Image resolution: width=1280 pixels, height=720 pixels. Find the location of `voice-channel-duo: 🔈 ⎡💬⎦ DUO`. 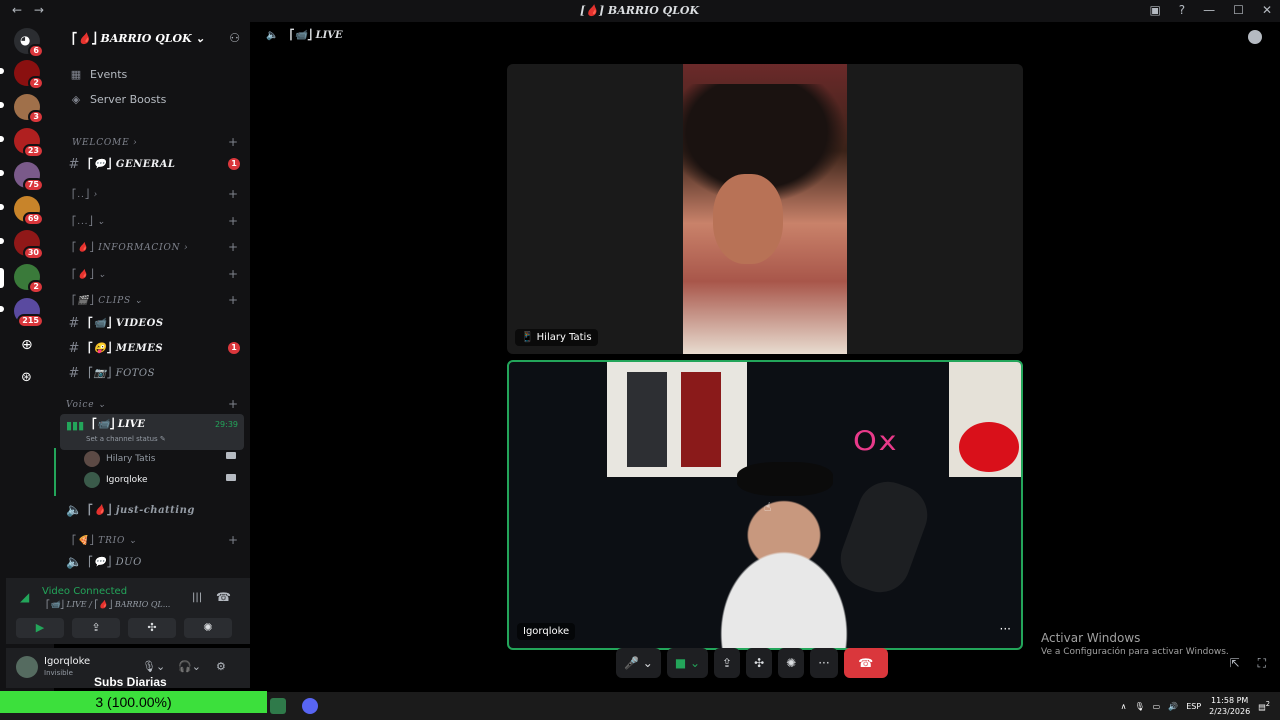

voice-channel-duo: 🔈 ⎡💬⎦ DUO is located at coordinates (156, 562).